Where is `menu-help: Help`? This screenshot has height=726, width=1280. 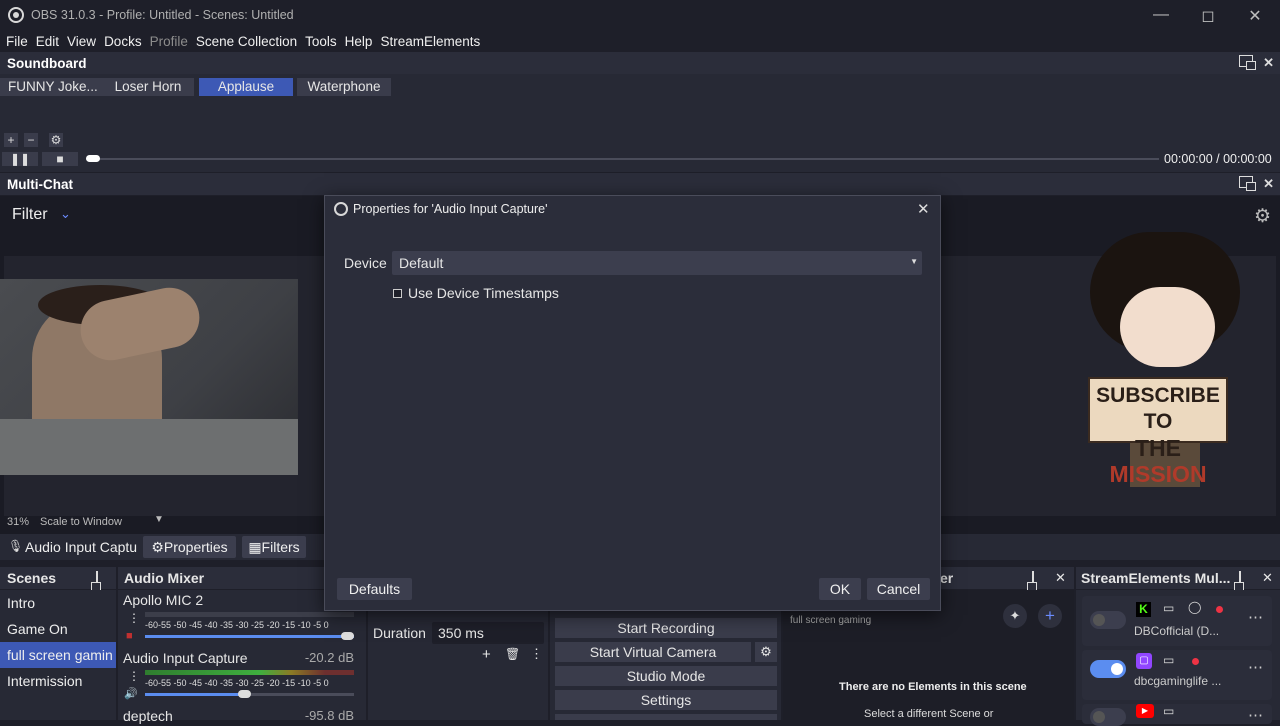
menu-help: Help is located at coordinates (359, 41).